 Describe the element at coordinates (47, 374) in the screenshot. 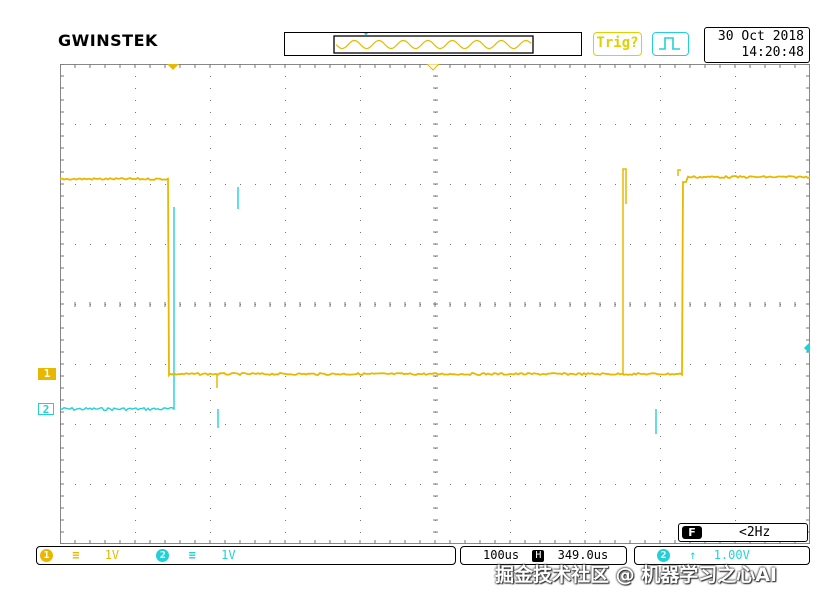

I see `ch1-offset-marker: 1` at that location.